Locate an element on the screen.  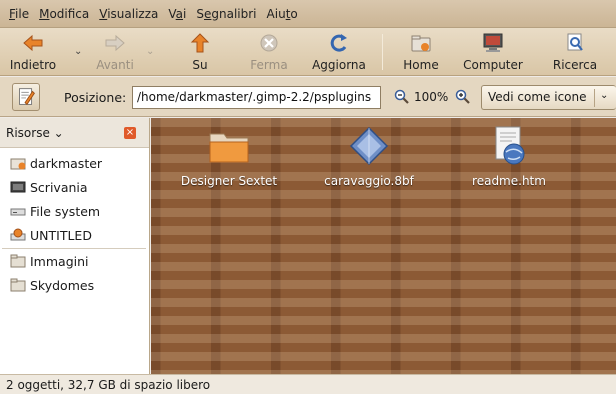
edit-note-icon is located at coordinates (27, 97).